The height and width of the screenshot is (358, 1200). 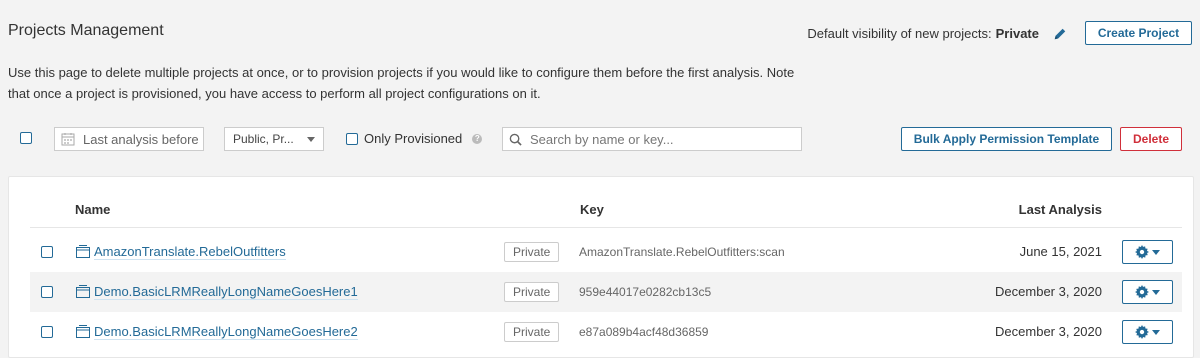 What do you see at coordinates (1060, 251) in the screenshot?
I see `last-analysis-date: June 15, 2021` at bounding box center [1060, 251].